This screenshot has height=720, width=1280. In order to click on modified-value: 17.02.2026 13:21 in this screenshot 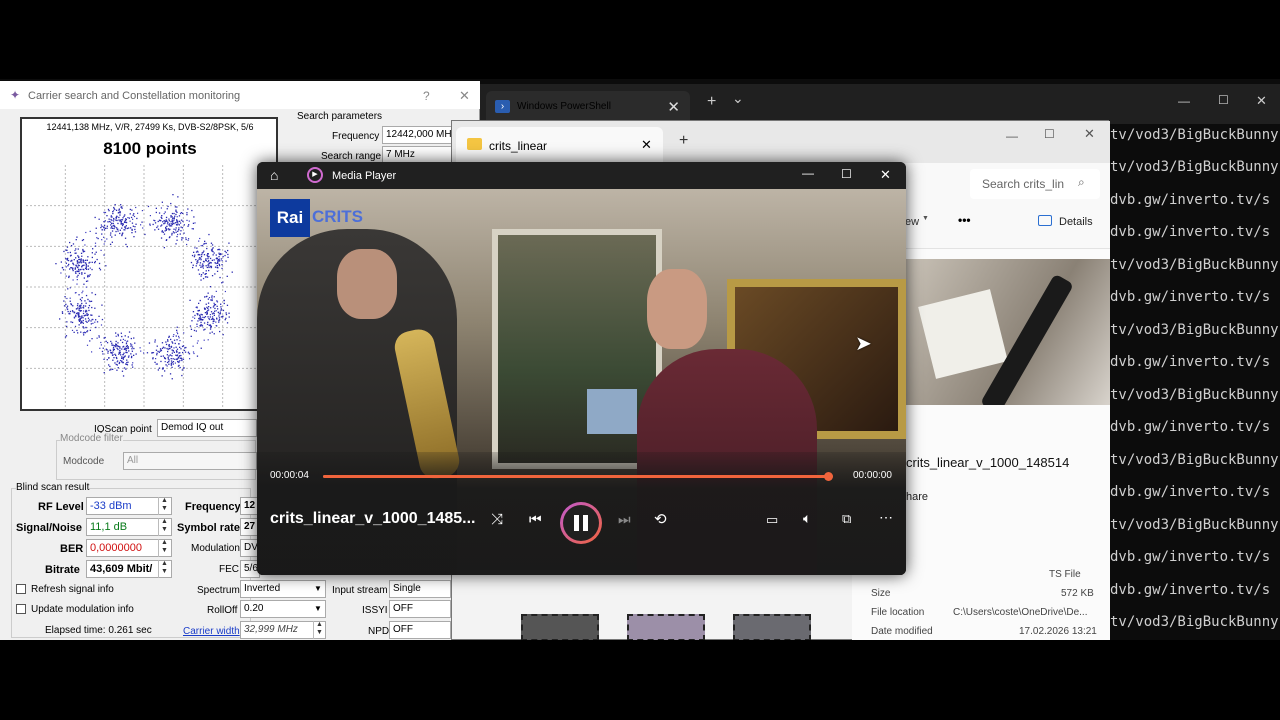, I will do `click(1058, 631)`.